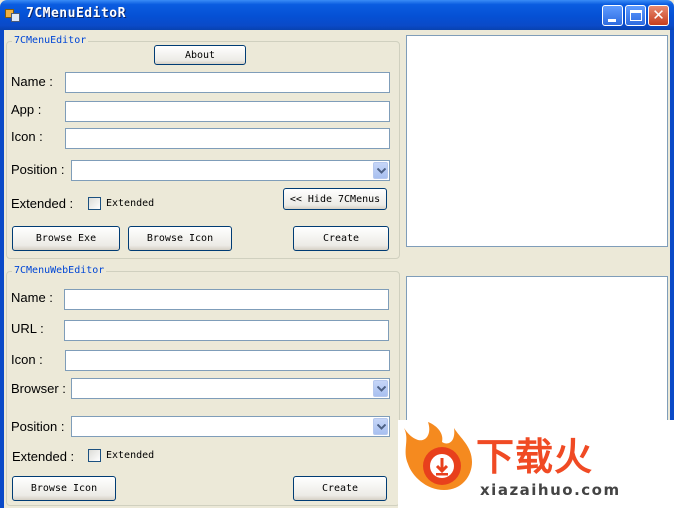 This screenshot has height=508, width=674. What do you see at coordinates (27, 136) in the screenshot?
I see `icon-label: Icon :` at bounding box center [27, 136].